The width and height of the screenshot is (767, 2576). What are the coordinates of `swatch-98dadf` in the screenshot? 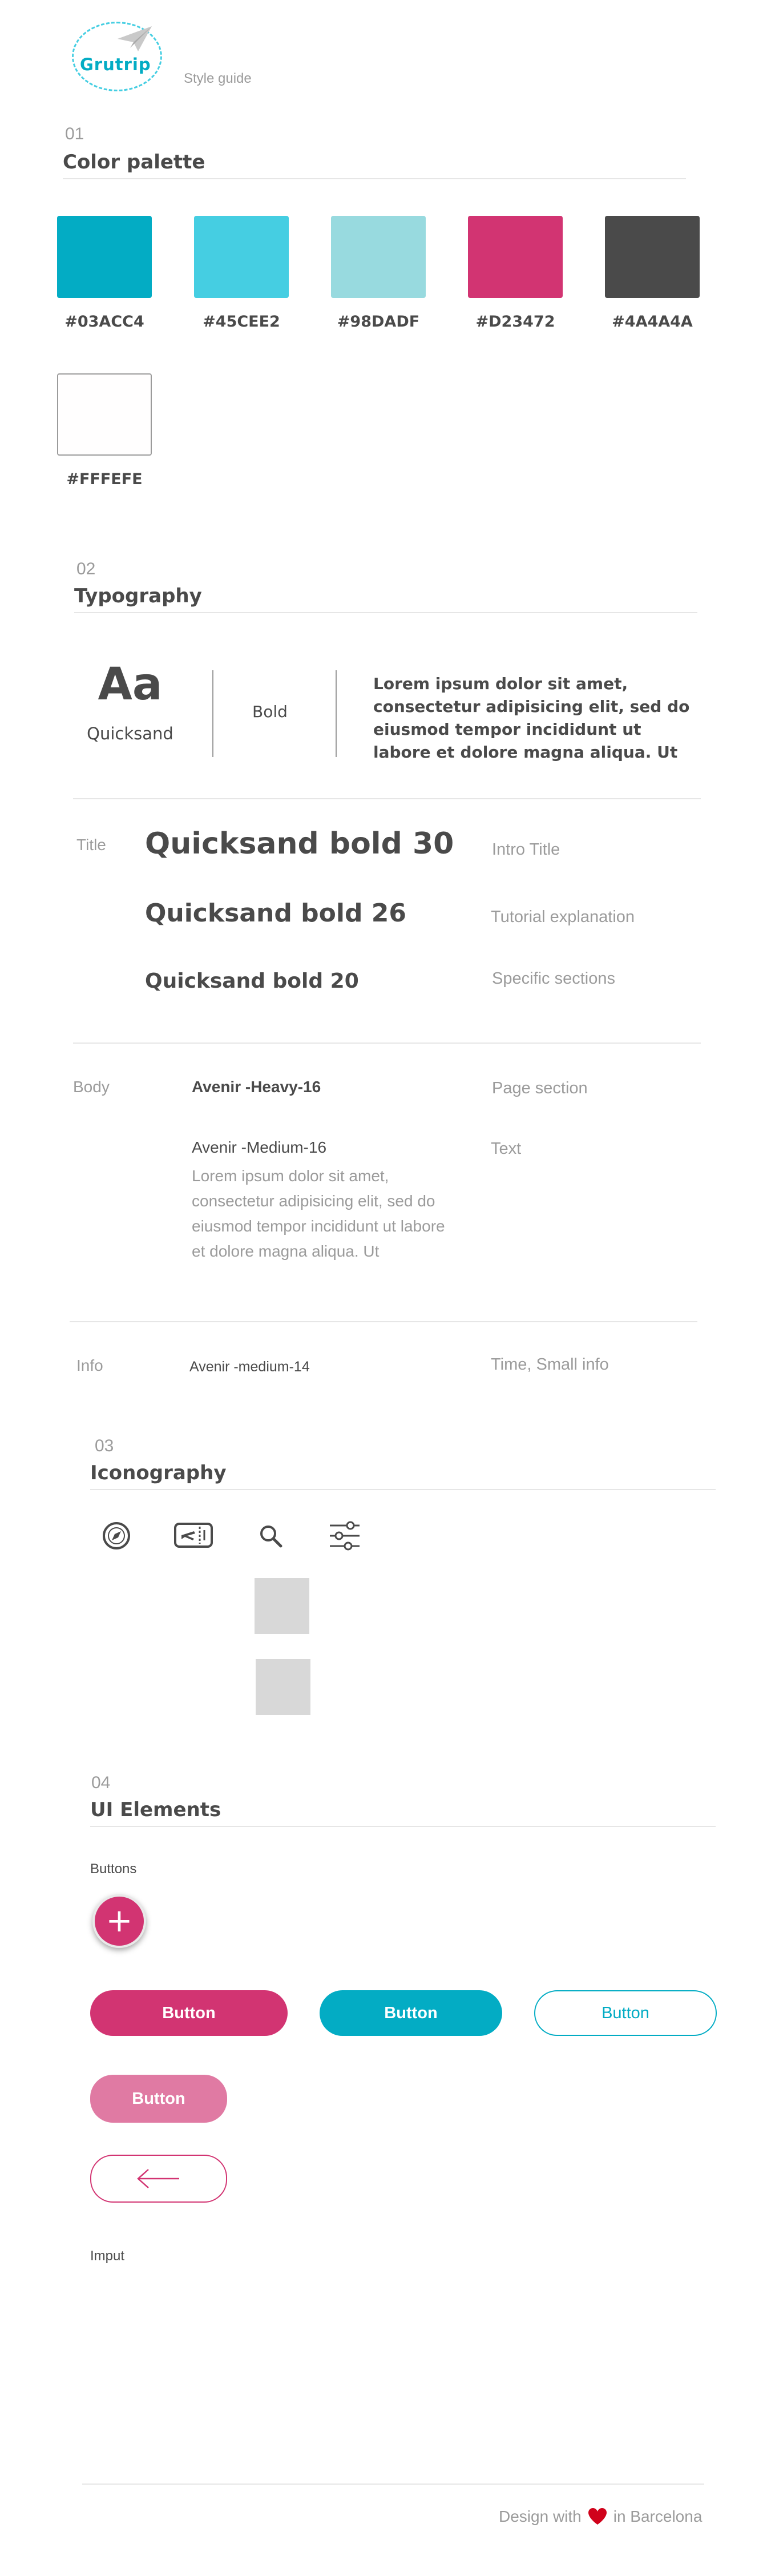 It's located at (378, 257).